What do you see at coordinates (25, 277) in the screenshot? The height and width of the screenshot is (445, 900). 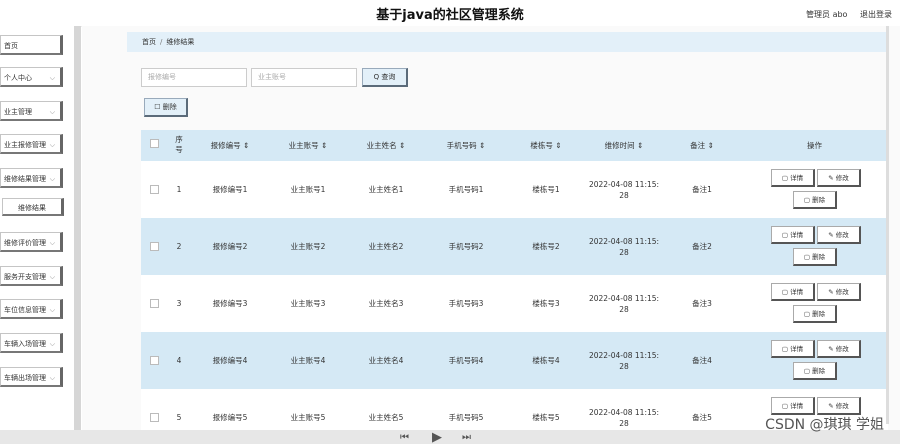 I see `sidebar-item-label: 服务开支管理` at bounding box center [25, 277].